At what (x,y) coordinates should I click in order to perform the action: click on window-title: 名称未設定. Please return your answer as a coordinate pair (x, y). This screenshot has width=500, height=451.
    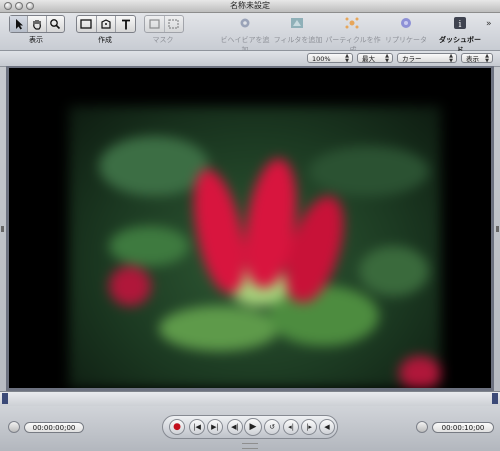
    Looking at the image, I should click on (250, 5).